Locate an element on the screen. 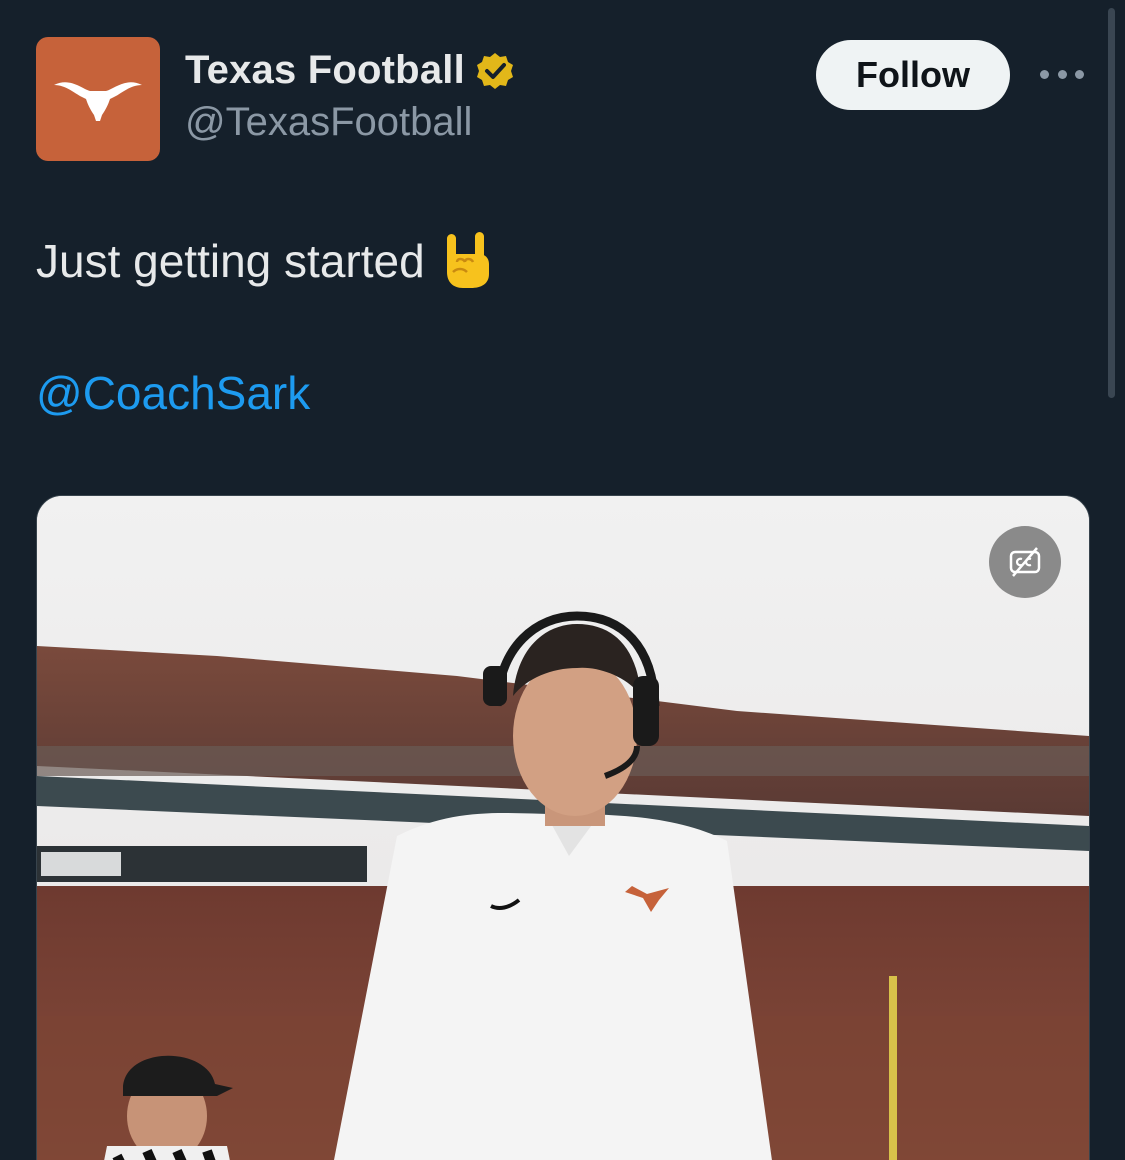  tweet-text: Just getting started is located at coordinates (230, 261).